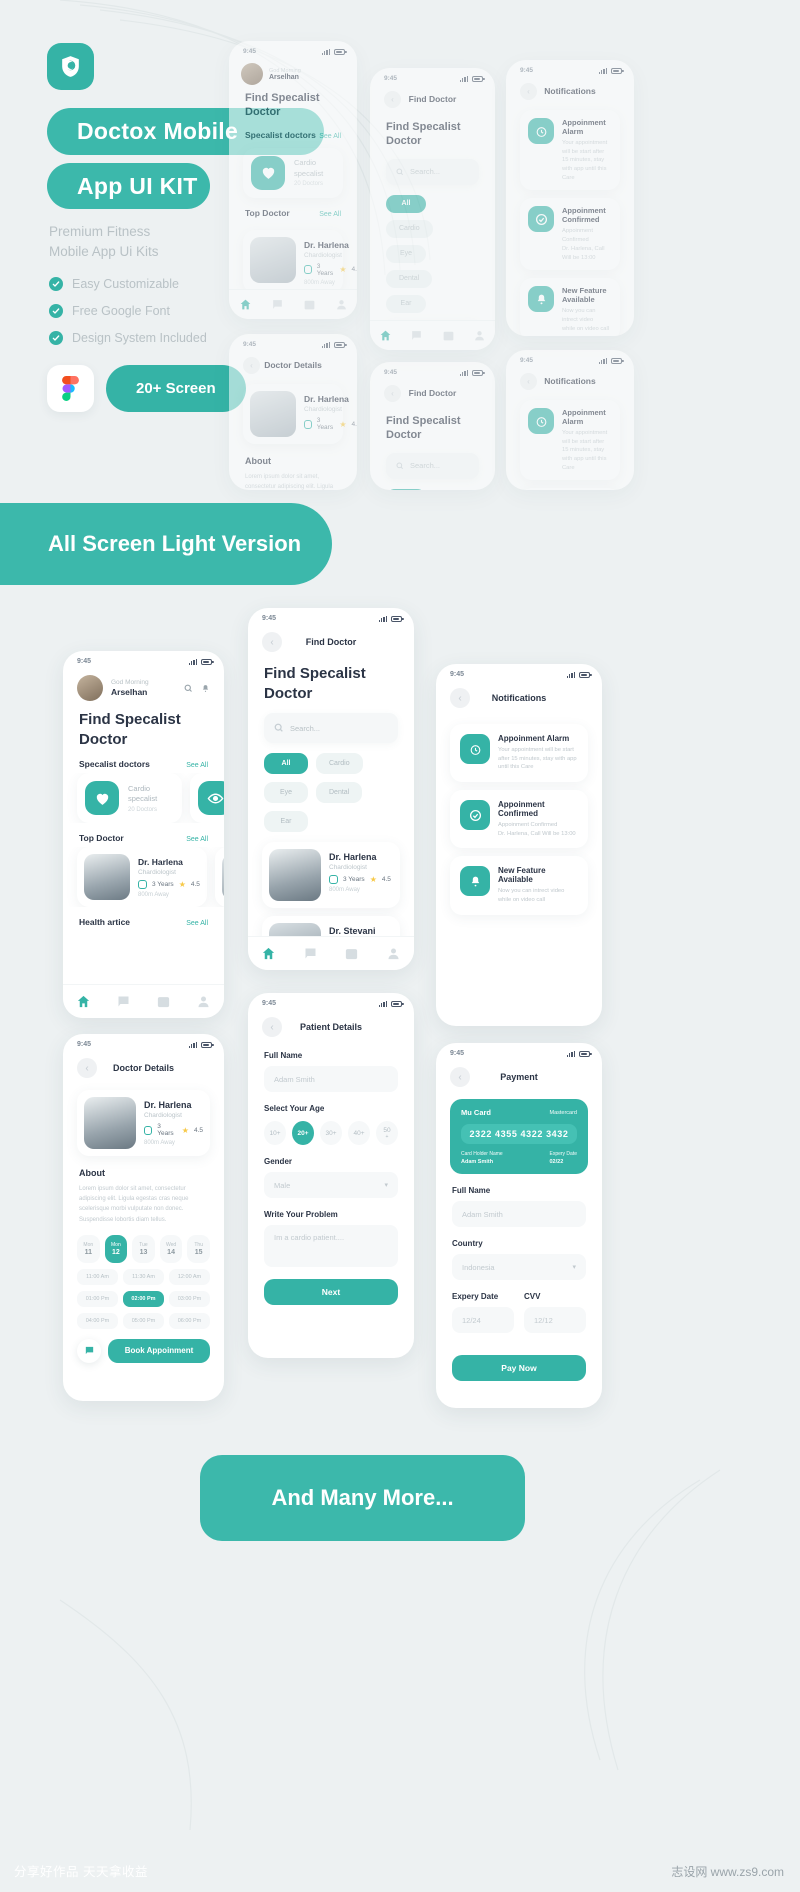  I want to click on country-select: Indonesia ▾, so click(519, 1267).